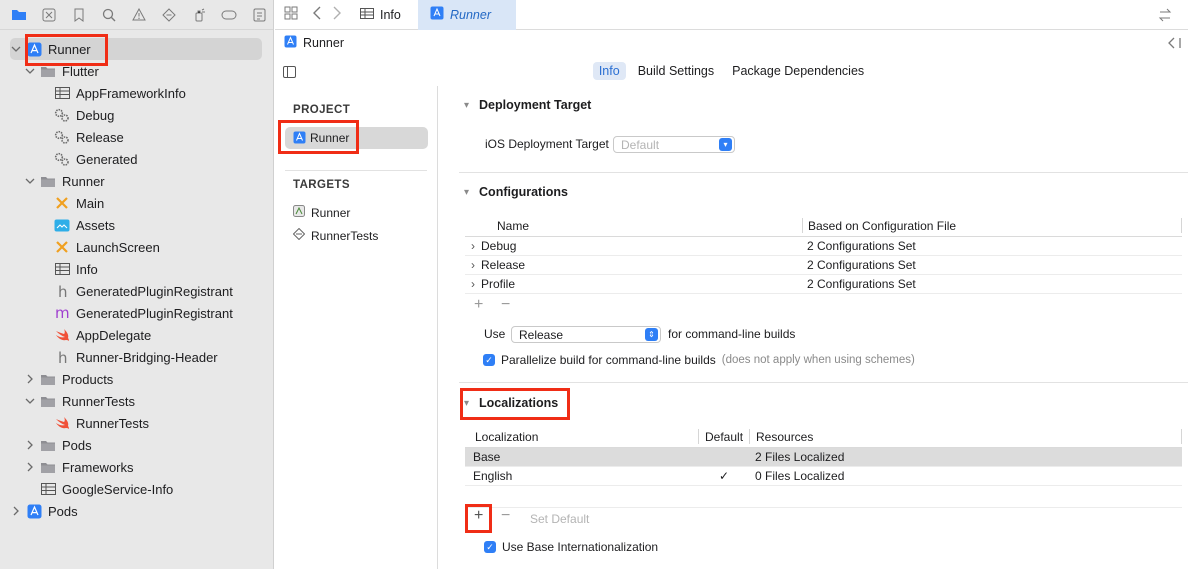  I want to click on navigator-item: Debug, so click(136, 115).